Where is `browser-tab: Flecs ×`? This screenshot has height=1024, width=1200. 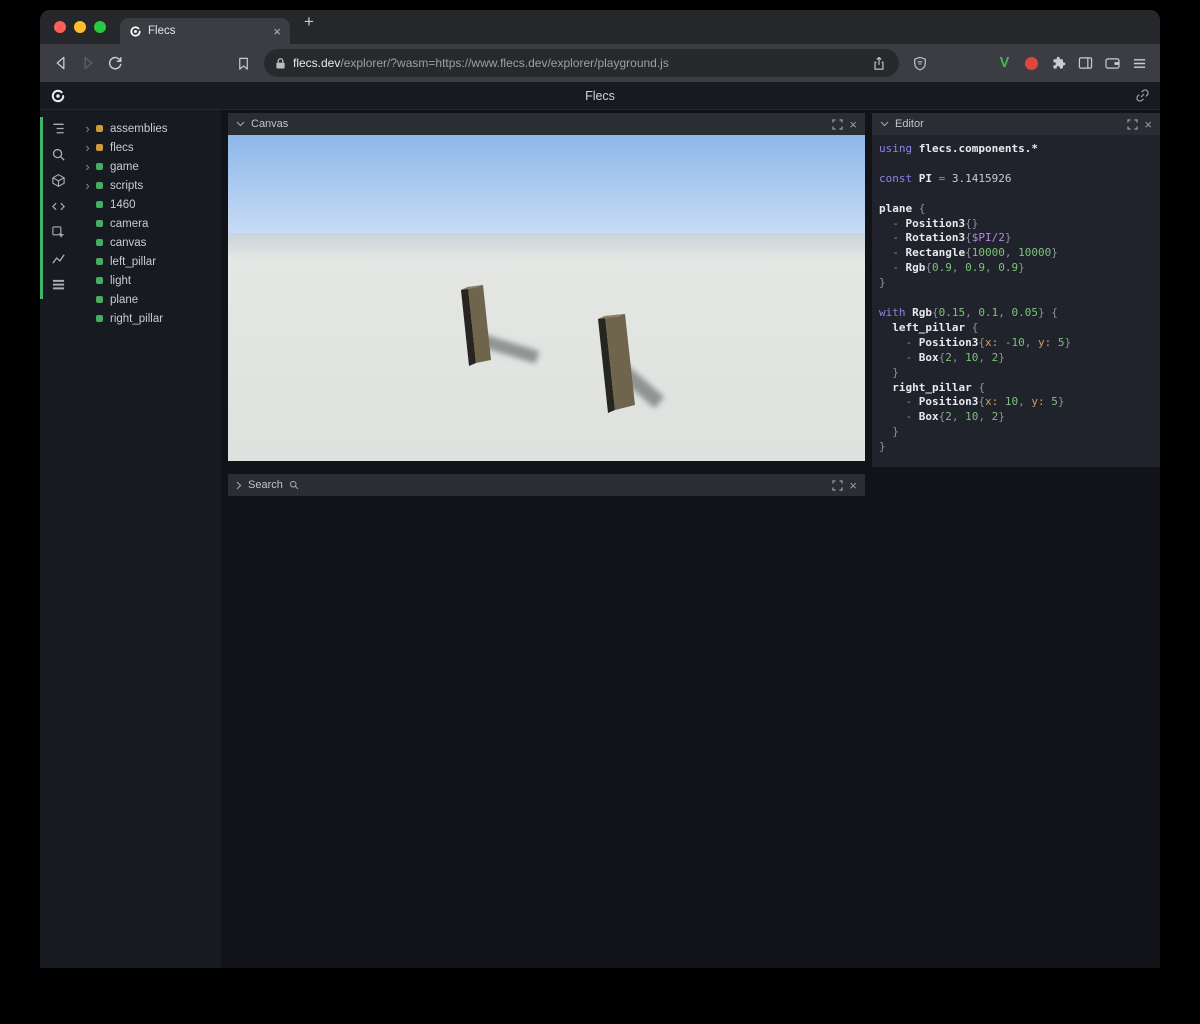 browser-tab: Flecs × is located at coordinates (205, 31).